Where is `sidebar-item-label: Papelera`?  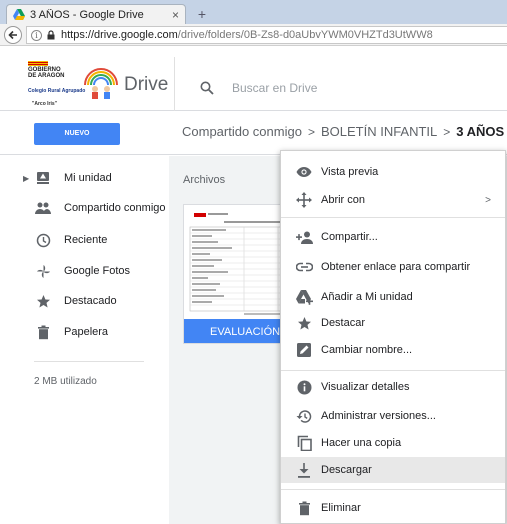
sidebar-item-label: Papelera is located at coordinates (86, 332).